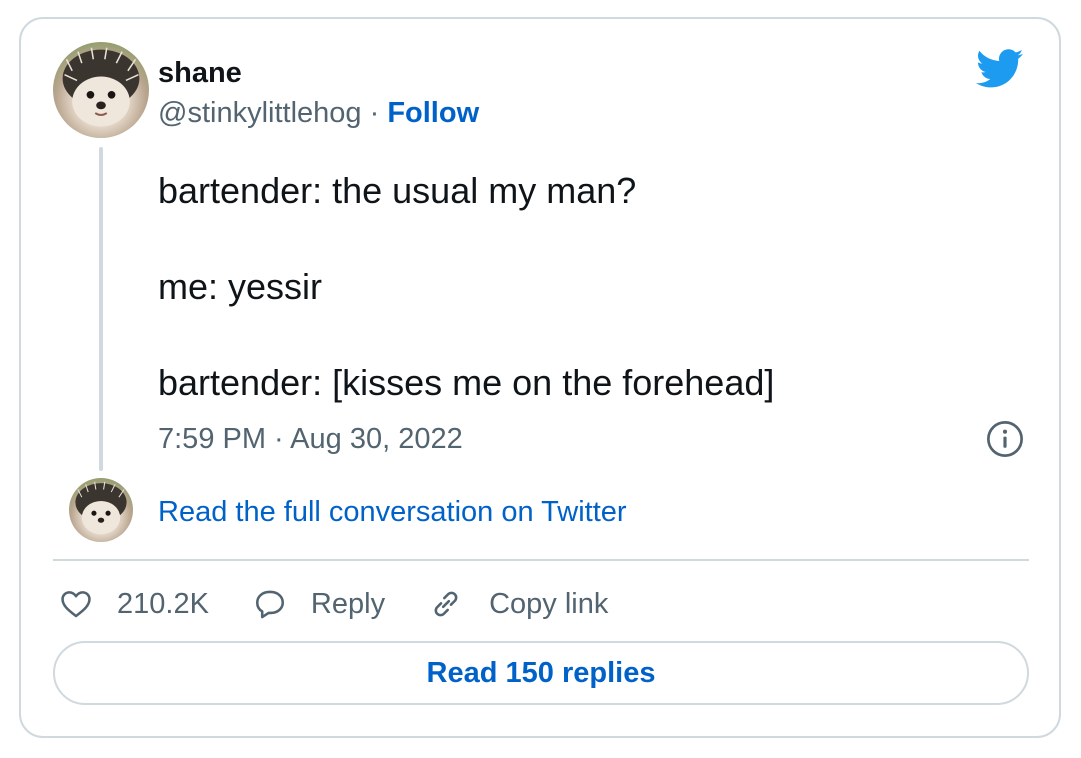  Describe the element at coordinates (466, 382) in the screenshot. I see `tweet-line: bartender: [kisses me on the forehead]` at that location.